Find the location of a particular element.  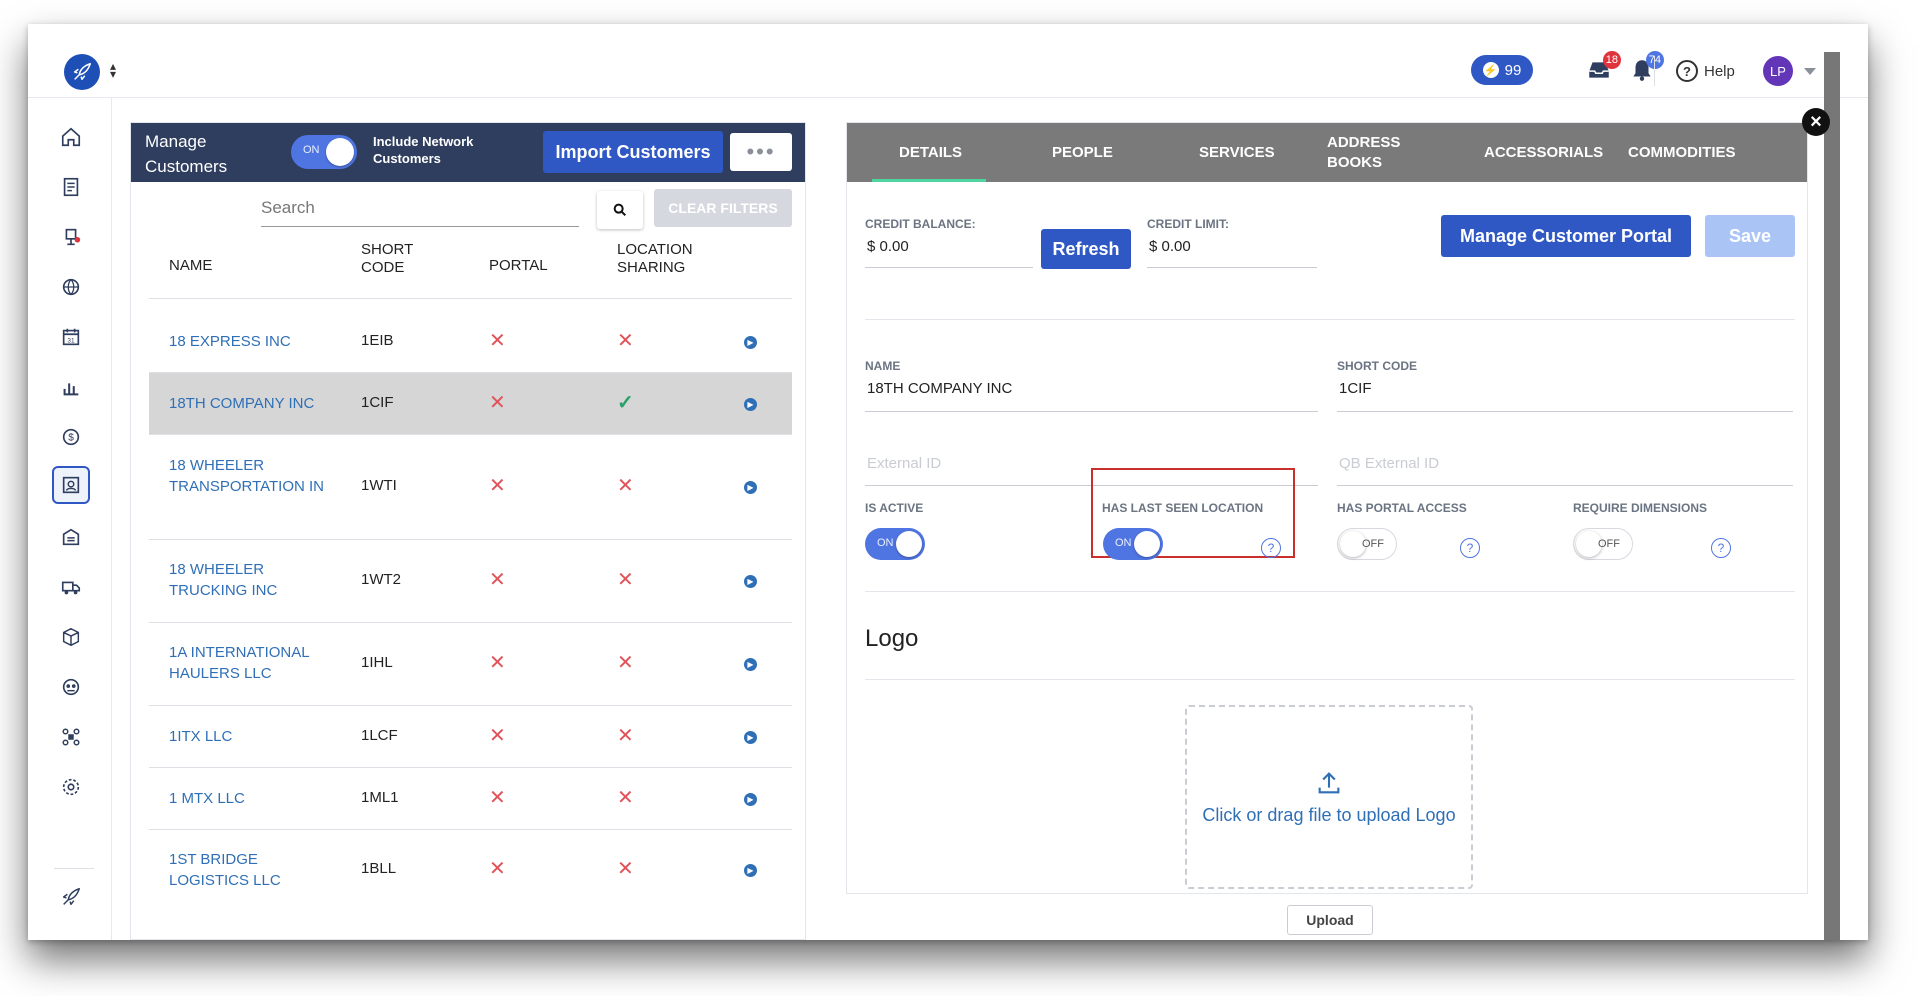

table-row: 18 WHEELER TRANSPORTATION IN 1WTI ✕ ✕ ▶ is located at coordinates (470, 487).